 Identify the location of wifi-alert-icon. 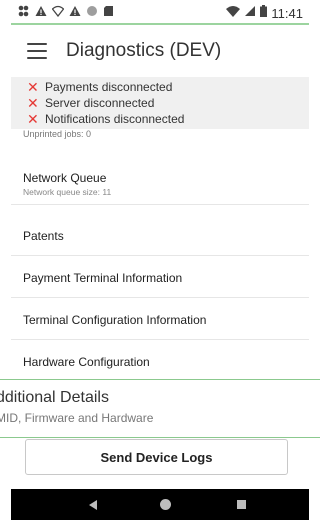
(58, 11).